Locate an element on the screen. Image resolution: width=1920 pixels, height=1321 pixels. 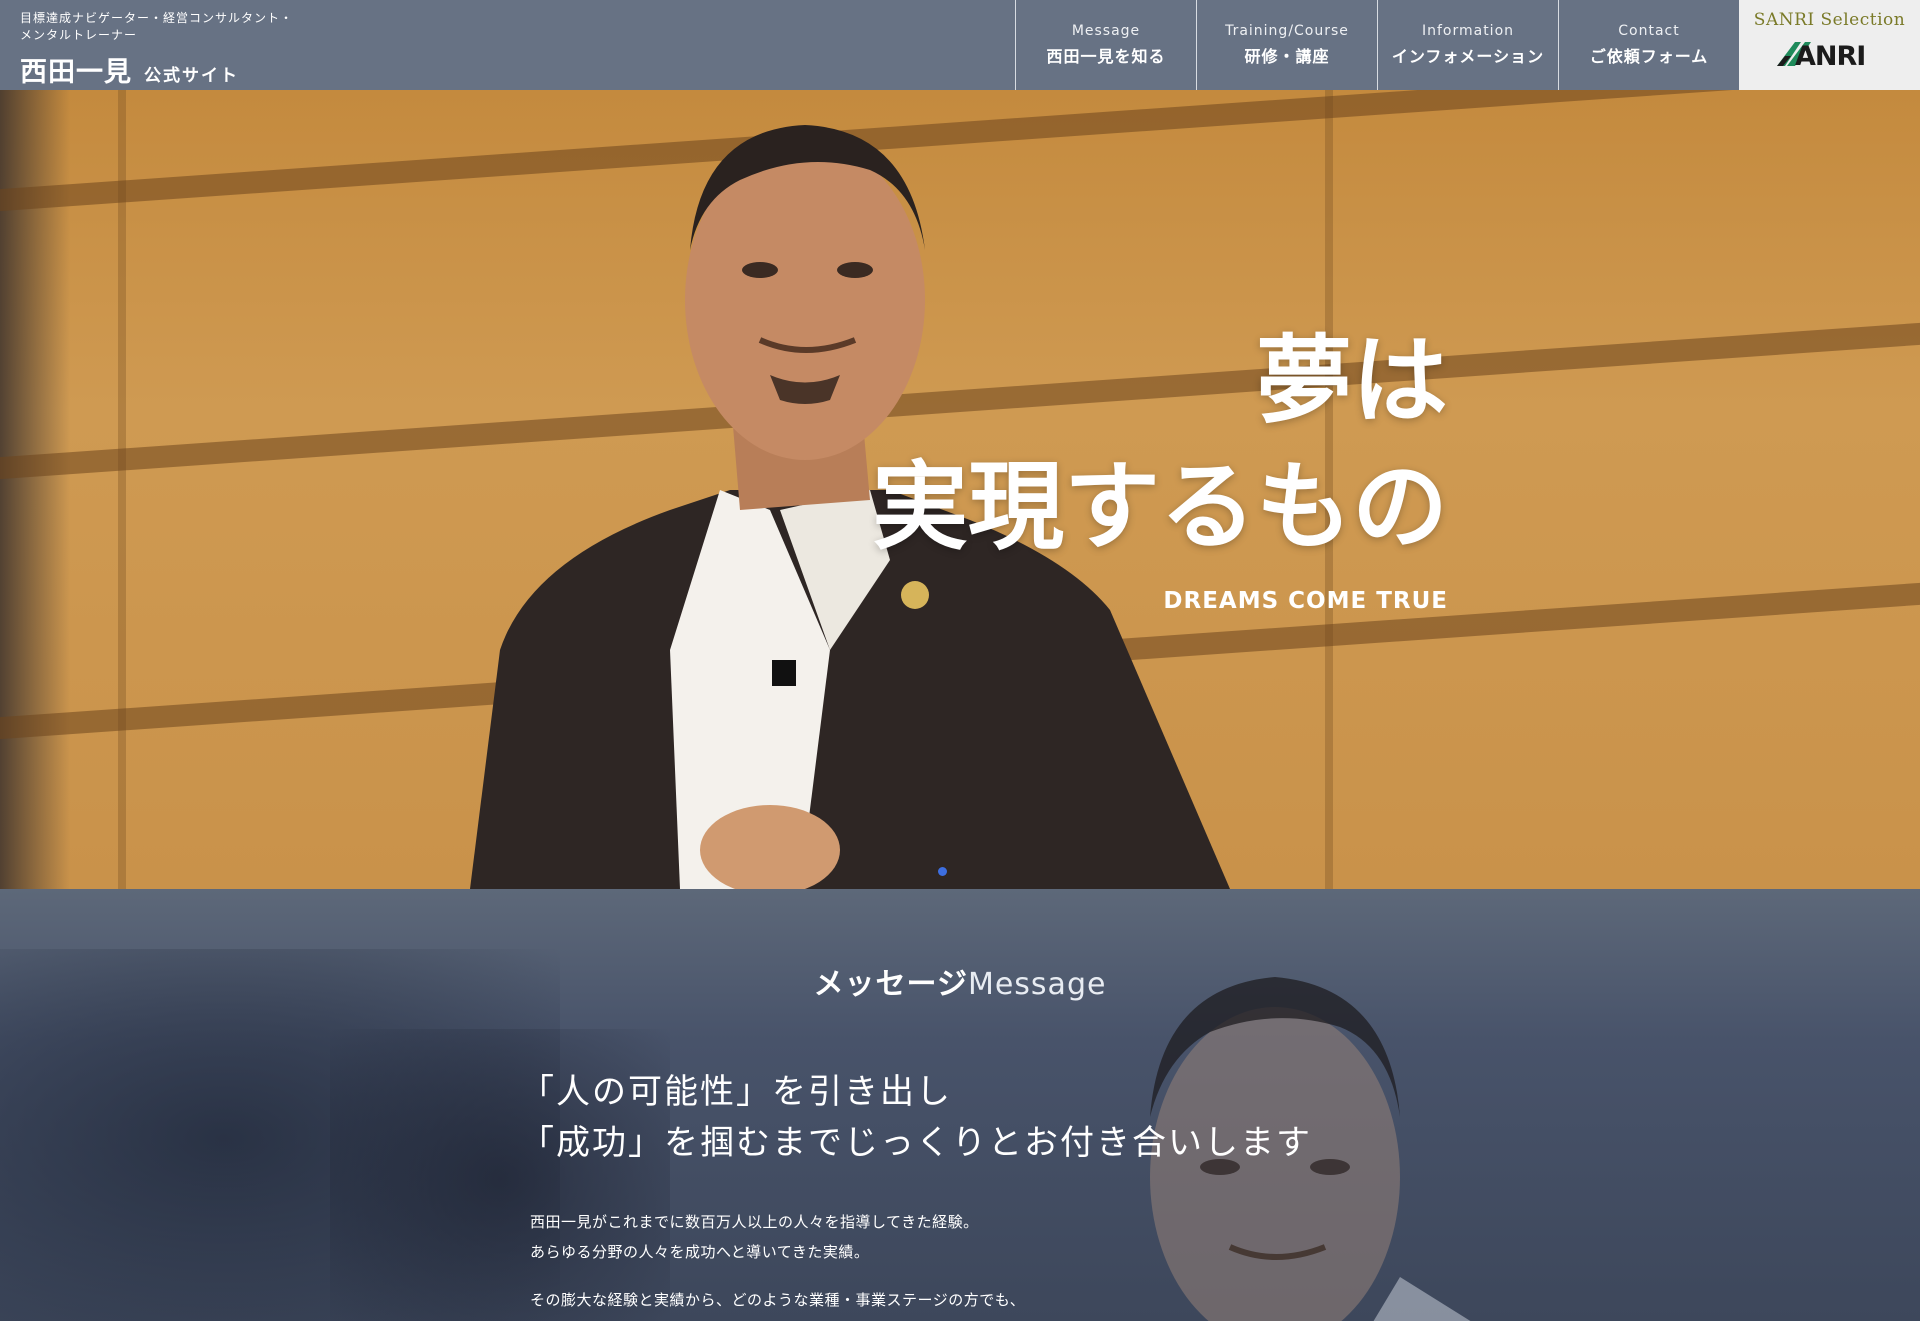
nav-item-en: Training/Course is located at coordinates (1287, 31).